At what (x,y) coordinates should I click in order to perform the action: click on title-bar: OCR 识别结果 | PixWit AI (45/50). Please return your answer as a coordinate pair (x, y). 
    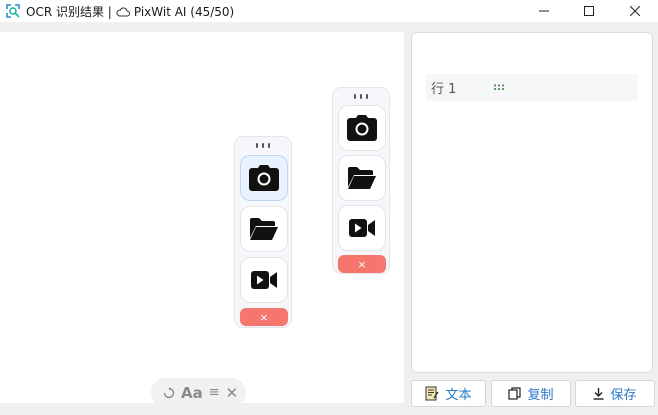
    Looking at the image, I should click on (329, 11).